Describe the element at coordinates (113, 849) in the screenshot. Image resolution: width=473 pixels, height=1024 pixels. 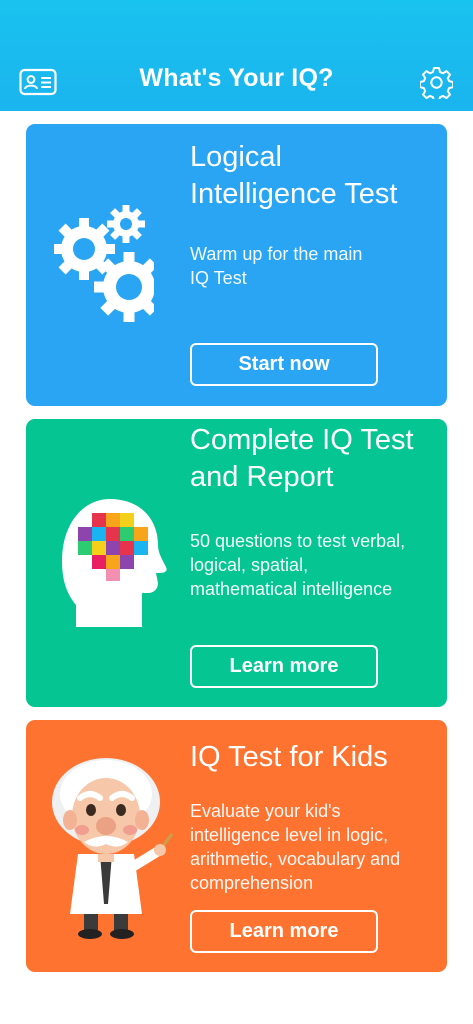
I see `einstein-cartoon-icon` at that location.